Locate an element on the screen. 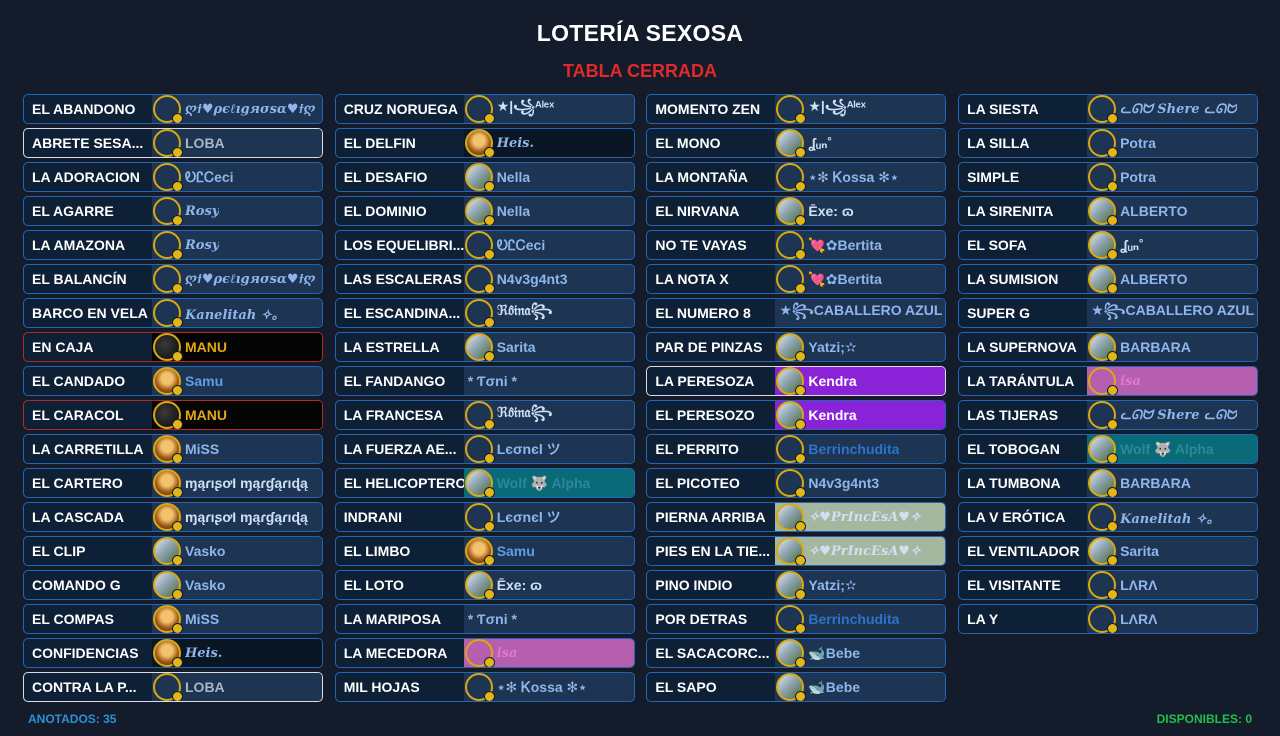  card-row: EL LOTO Ēxe: ɷ is located at coordinates (484, 585).